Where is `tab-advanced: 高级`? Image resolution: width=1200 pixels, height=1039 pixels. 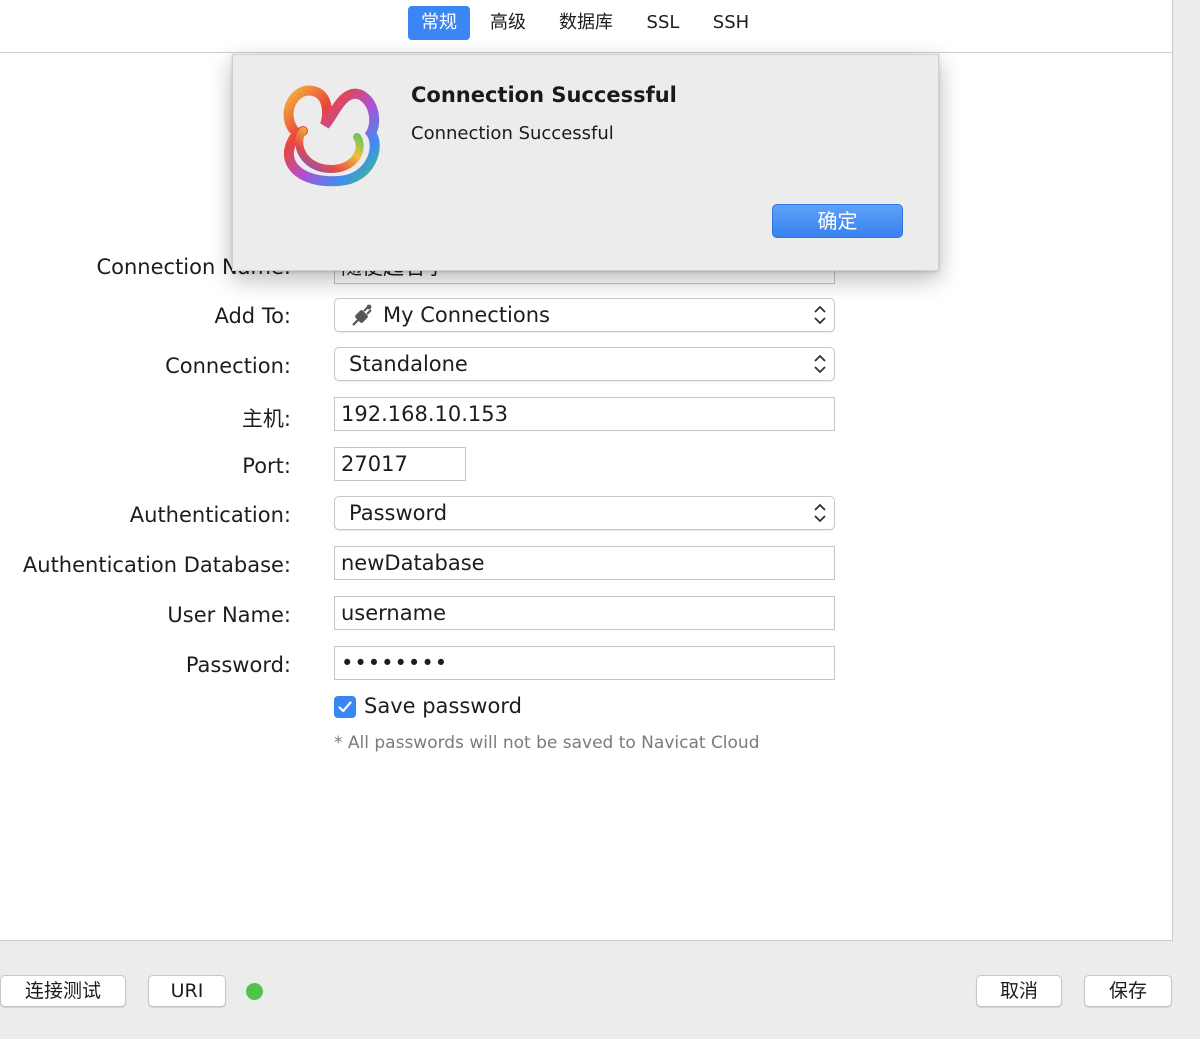 tab-advanced: 高级 is located at coordinates (508, 23).